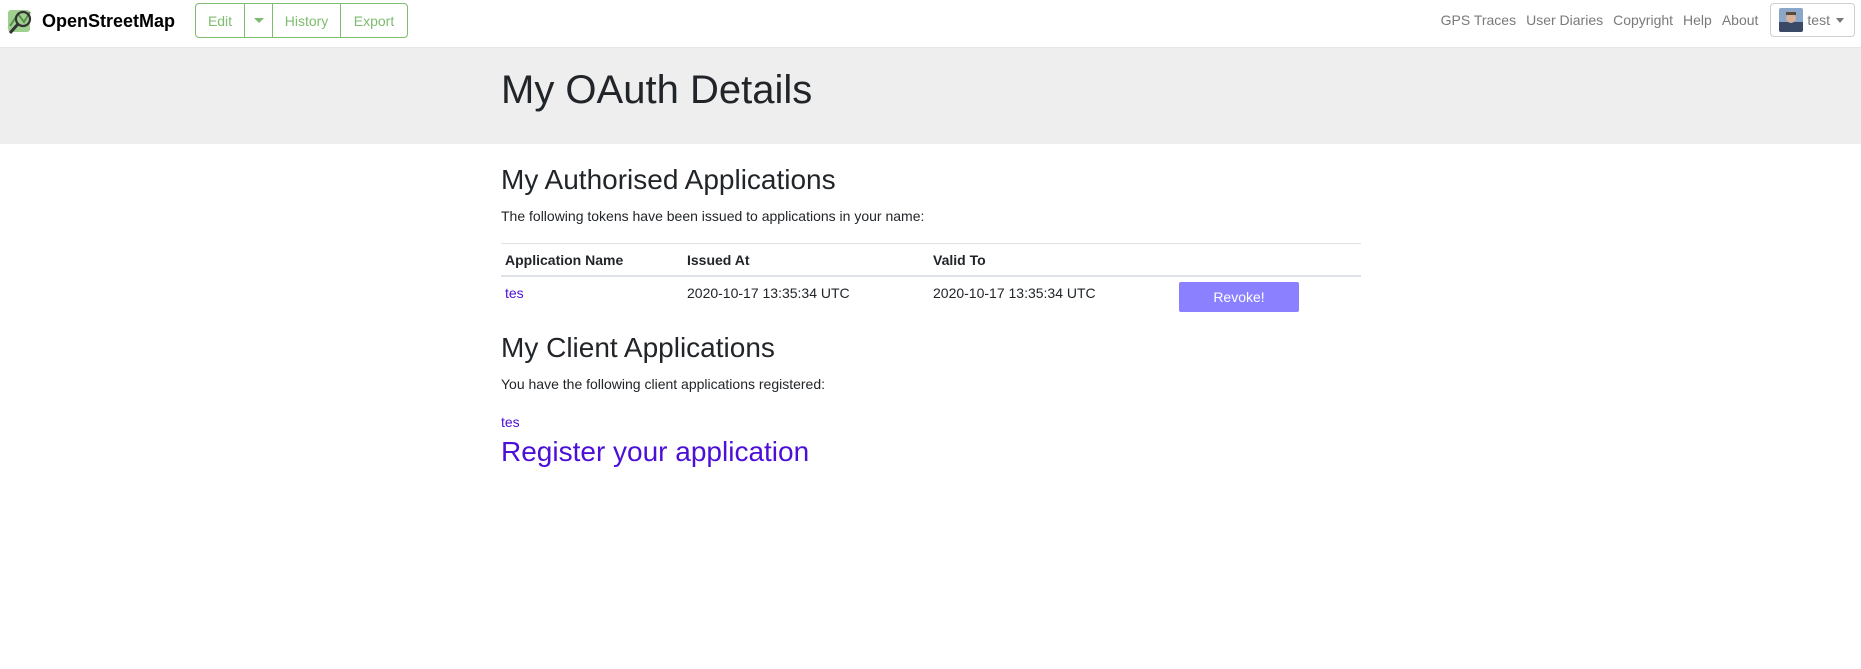 The image size is (1861, 669). Describe the element at coordinates (1478, 20) in the screenshot. I see `nav-gps-traces: GPS Traces` at that location.